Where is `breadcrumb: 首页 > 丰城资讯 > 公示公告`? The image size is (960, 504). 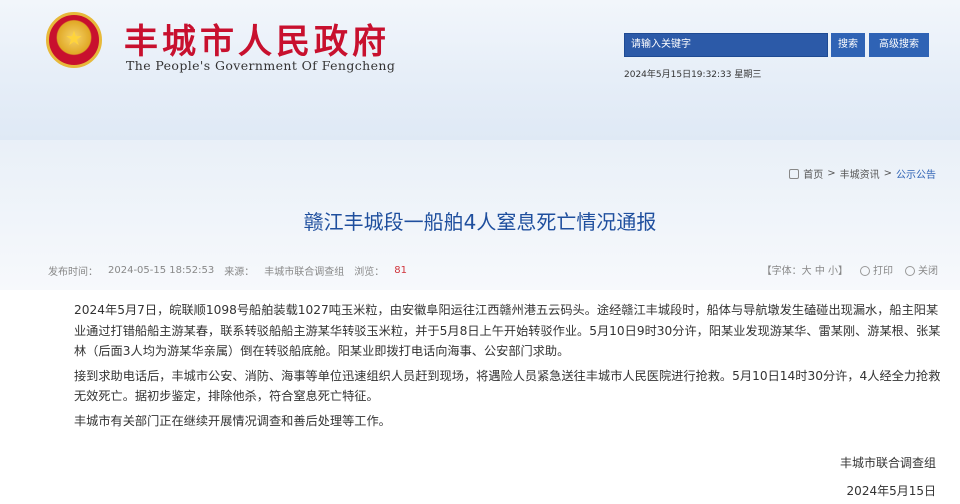
breadcrumb: 首页 > 丰城资讯 > 公示公告 is located at coordinates (862, 173).